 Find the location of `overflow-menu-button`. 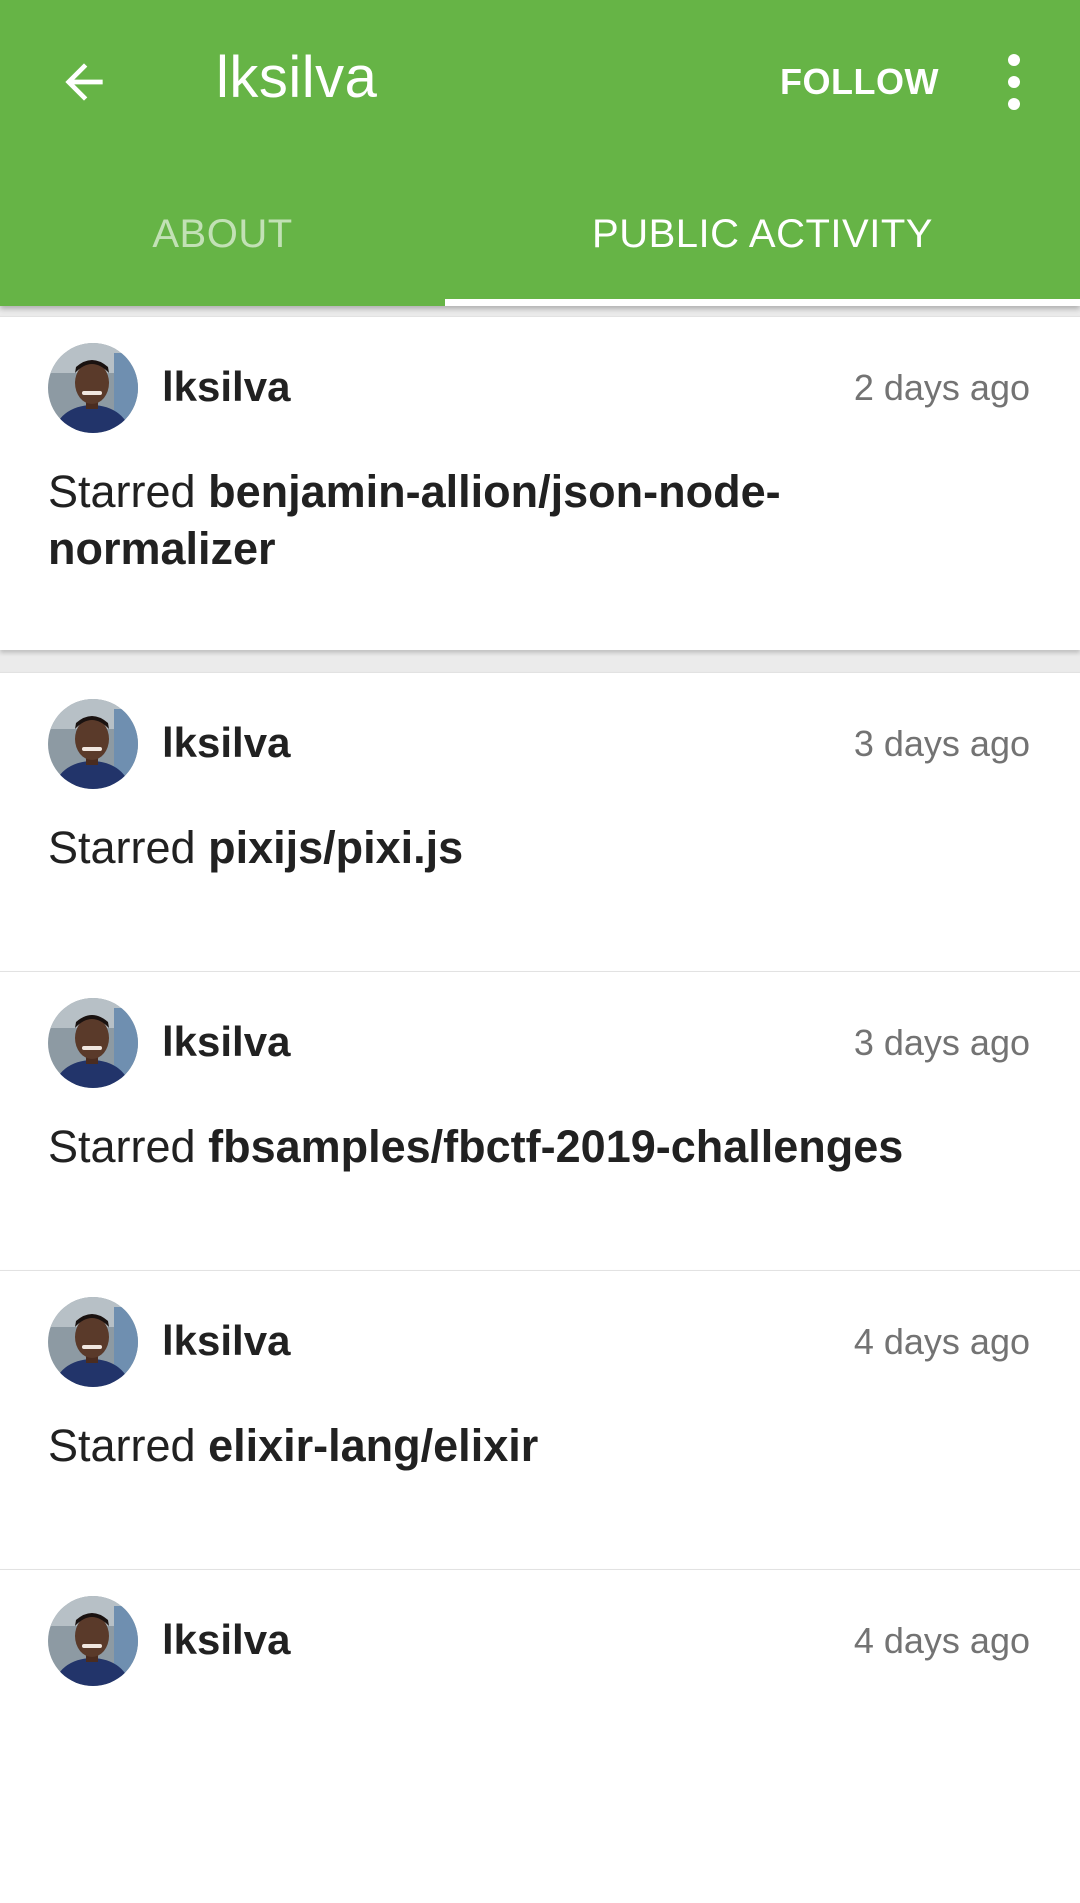

overflow-menu-button is located at coordinates (1014, 82).